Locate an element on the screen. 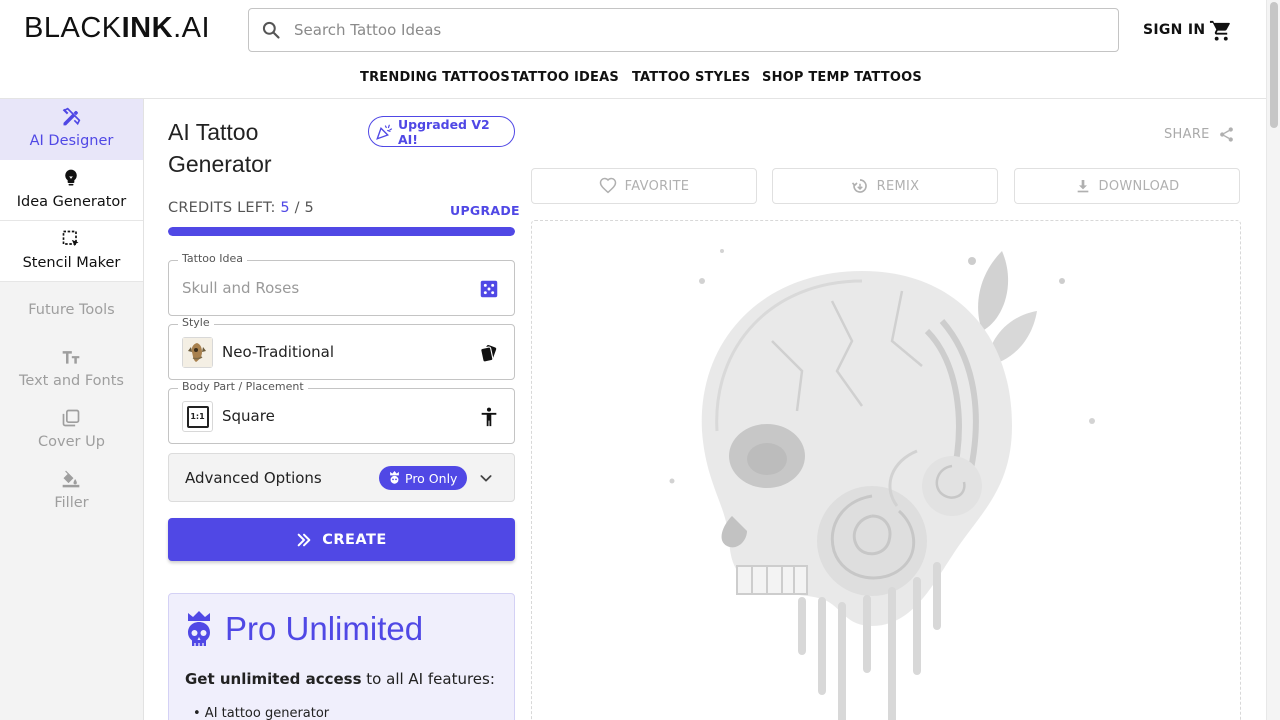  pro-only-badge: Pro Only is located at coordinates (423, 478).